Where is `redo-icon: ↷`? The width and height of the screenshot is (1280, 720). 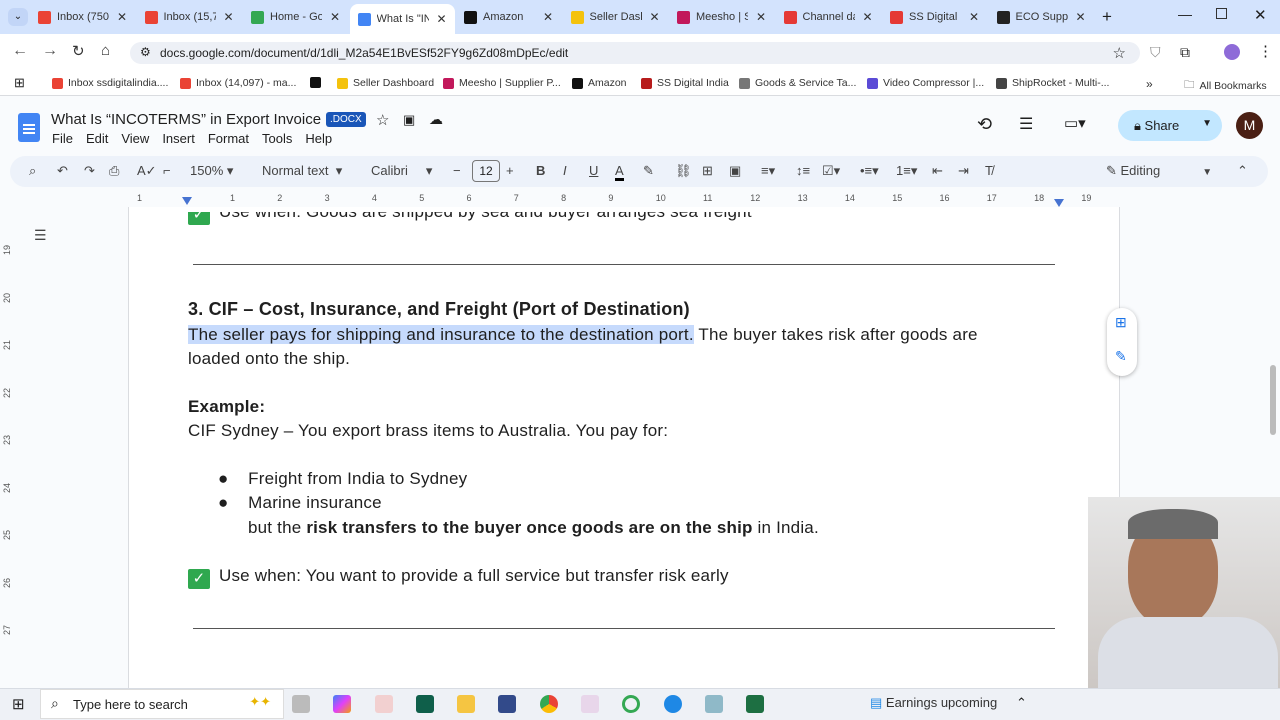 redo-icon: ↷ is located at coordinates (89, 171).